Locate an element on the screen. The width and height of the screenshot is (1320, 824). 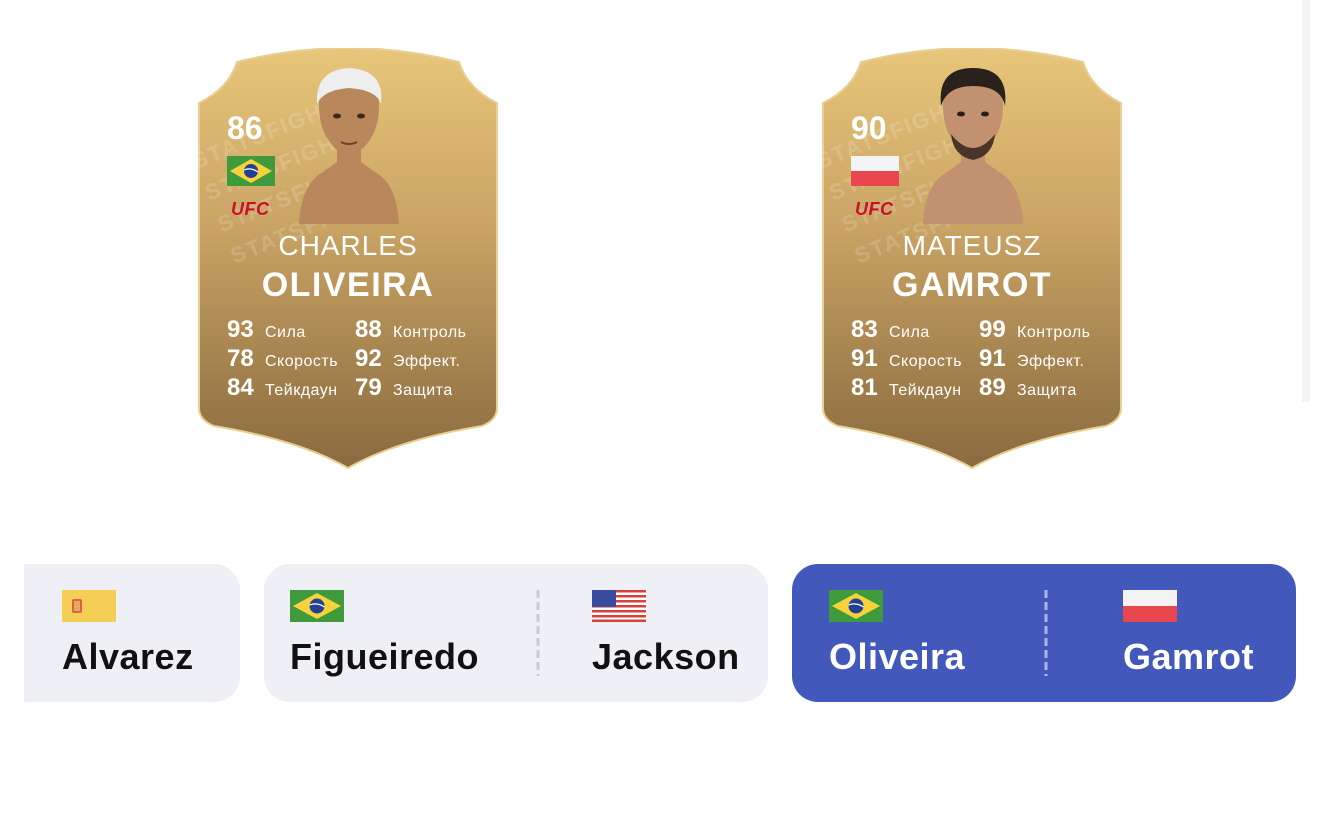
stat-effectiveness: 91 Эффект. is located at coordinates (1045, 358).